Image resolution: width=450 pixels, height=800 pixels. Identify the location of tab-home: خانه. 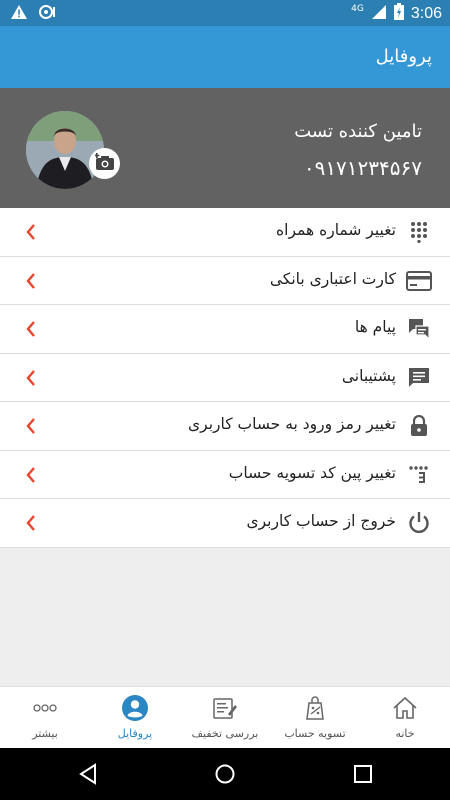
(405, 718).